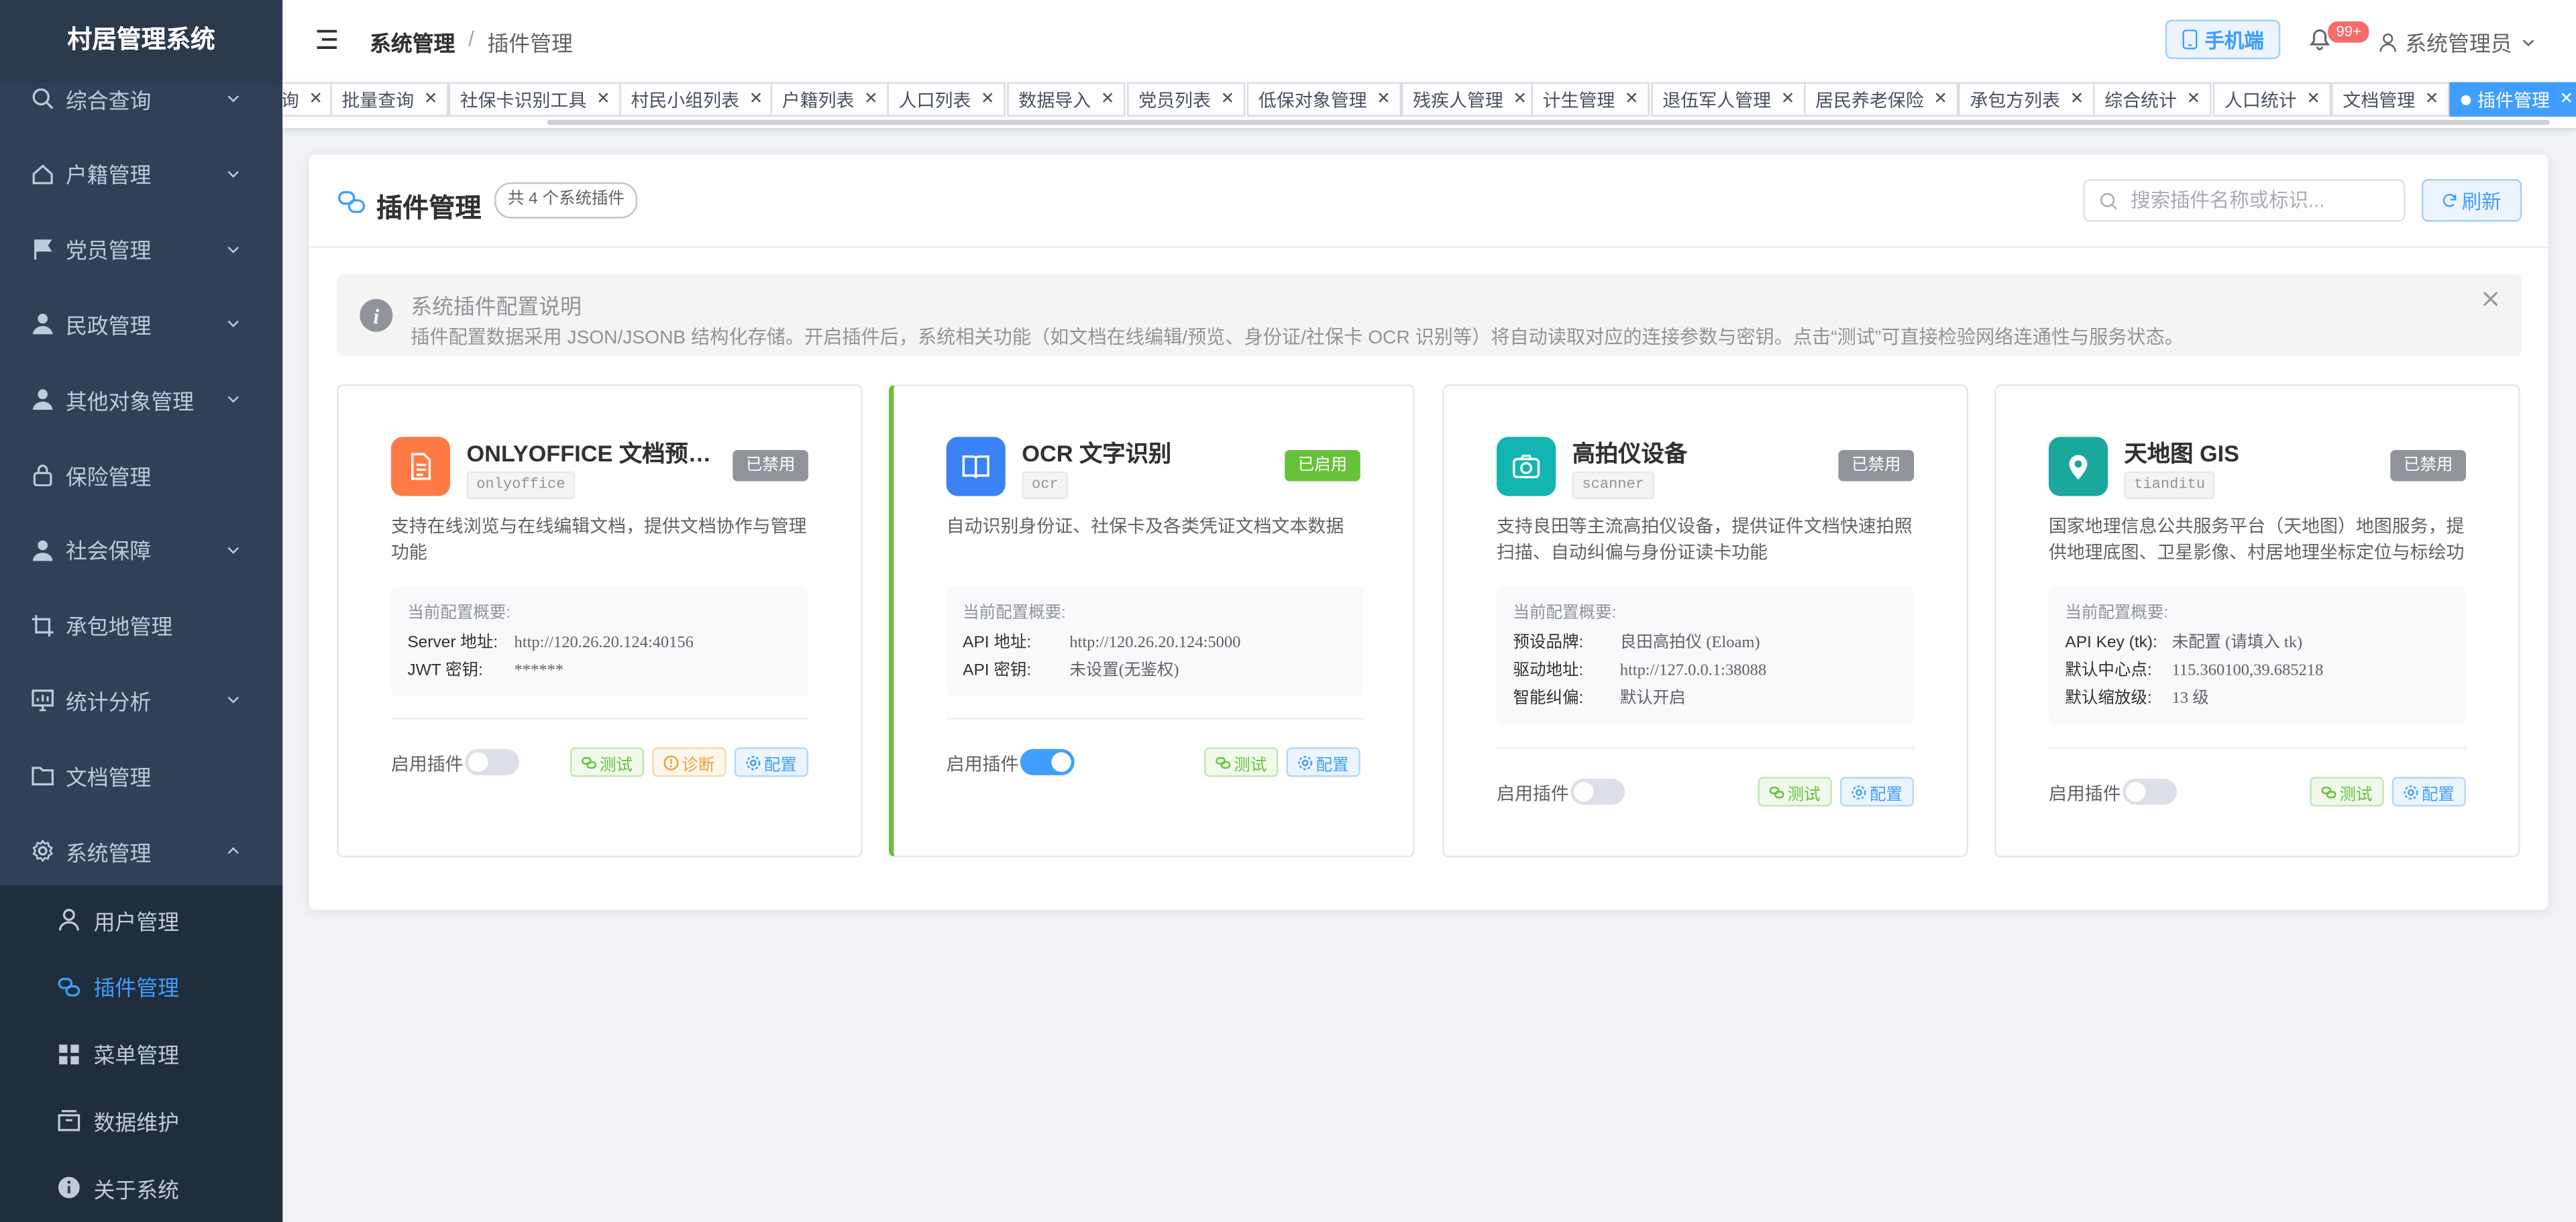  Describe the element at coordinates (389, 100) in the screenshot. I see `tab-2: 批量查询 ✕` at that location.